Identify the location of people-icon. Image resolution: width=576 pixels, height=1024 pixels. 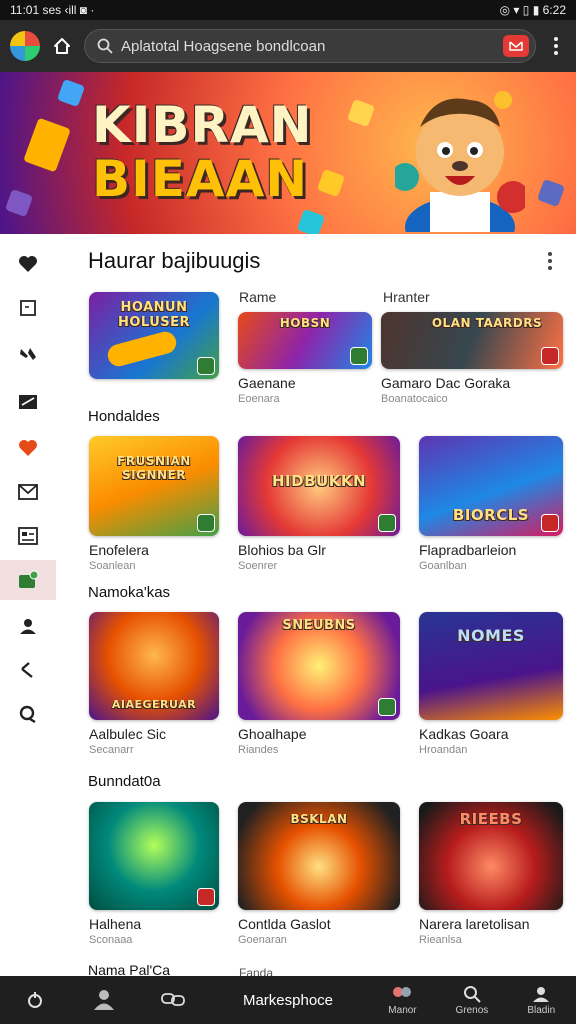
(104, 1000).